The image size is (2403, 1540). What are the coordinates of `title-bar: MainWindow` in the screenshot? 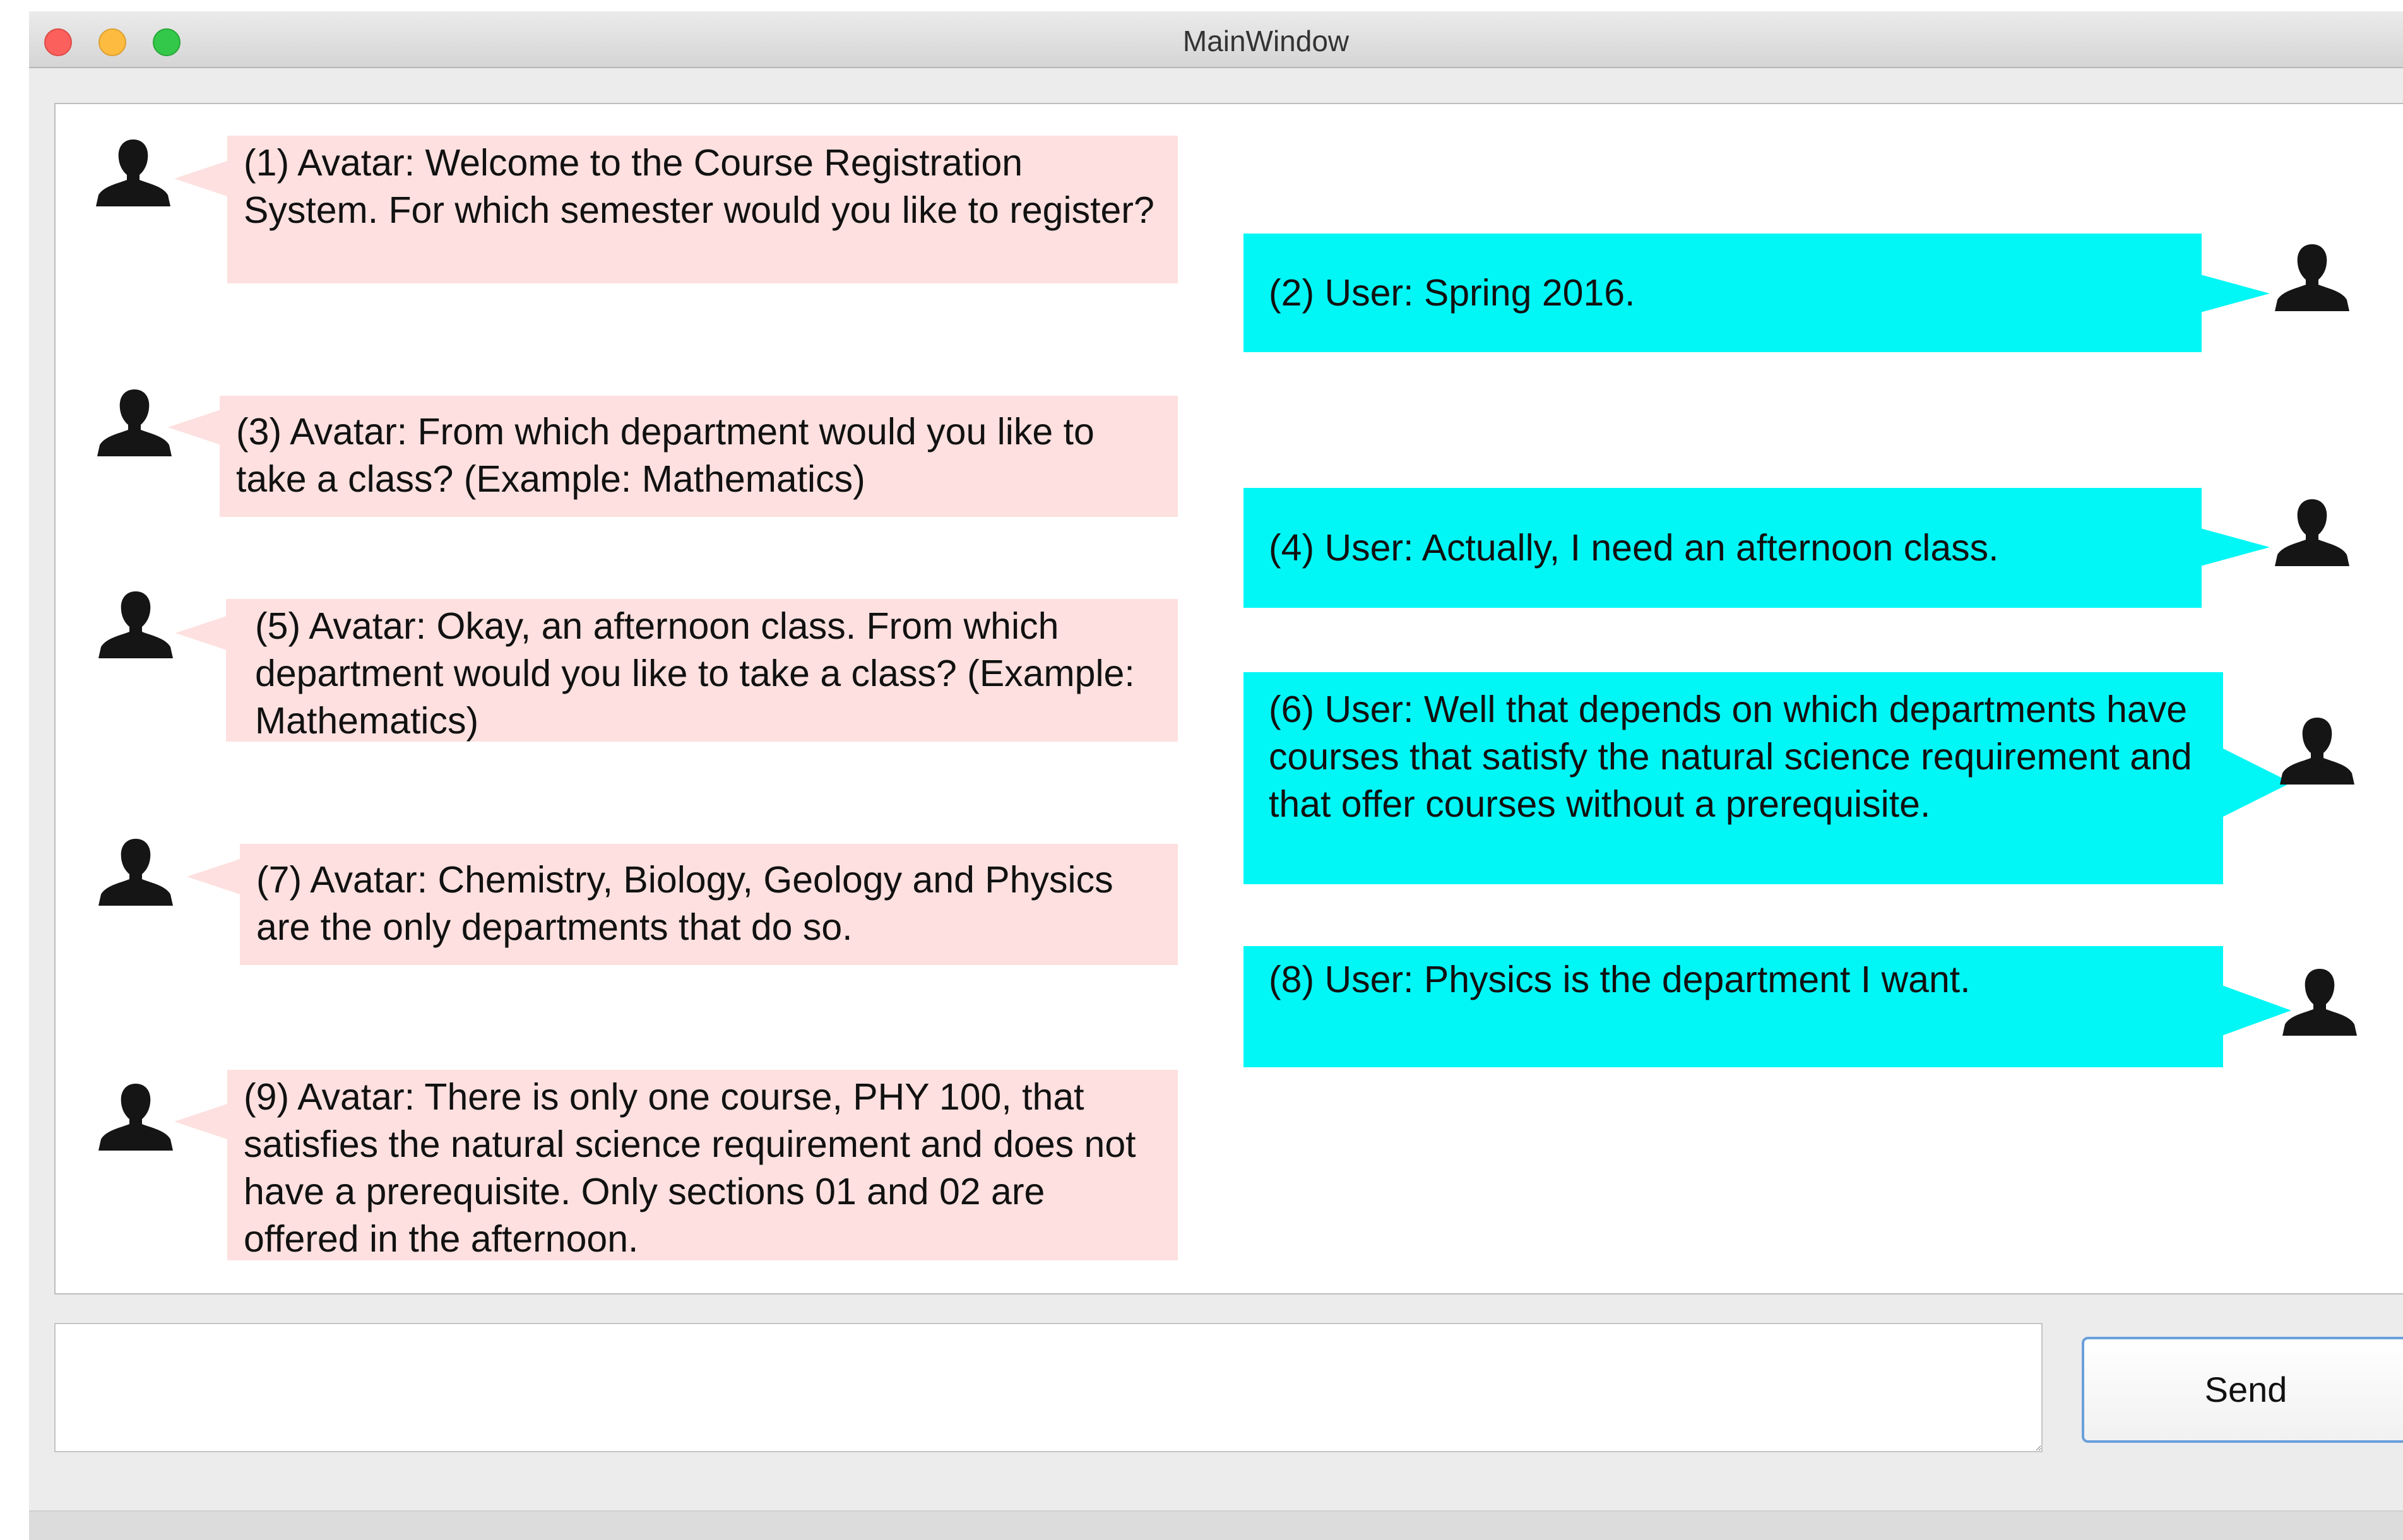 It's located at (1216, 40).